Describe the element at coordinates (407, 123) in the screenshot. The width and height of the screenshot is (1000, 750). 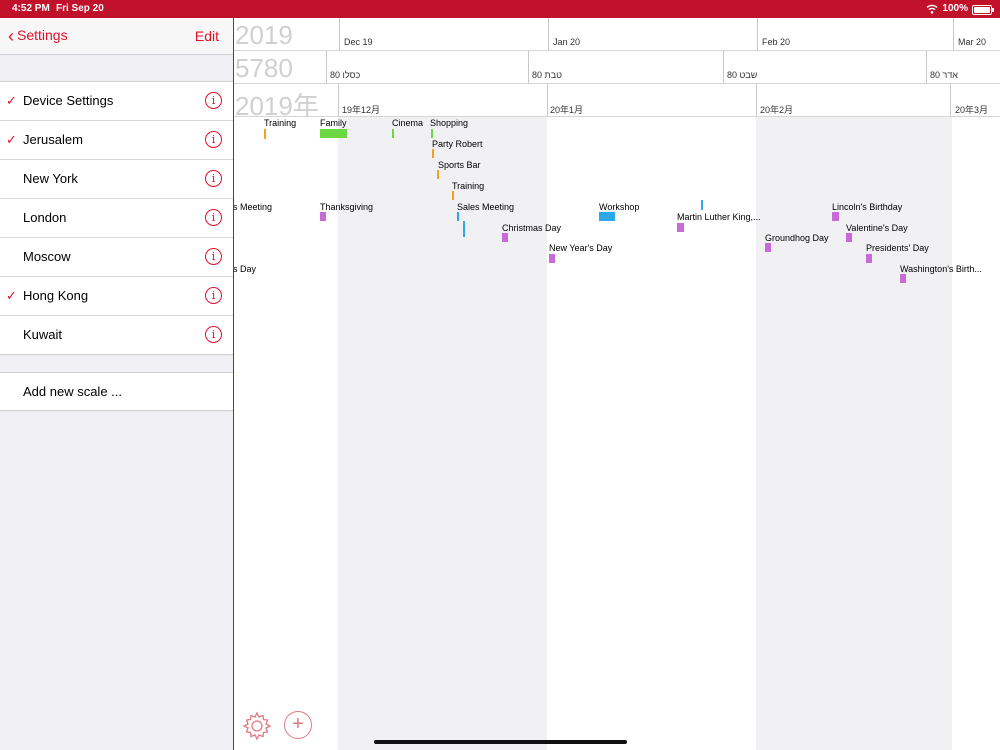
I see `event-label: Cinema` at that location.